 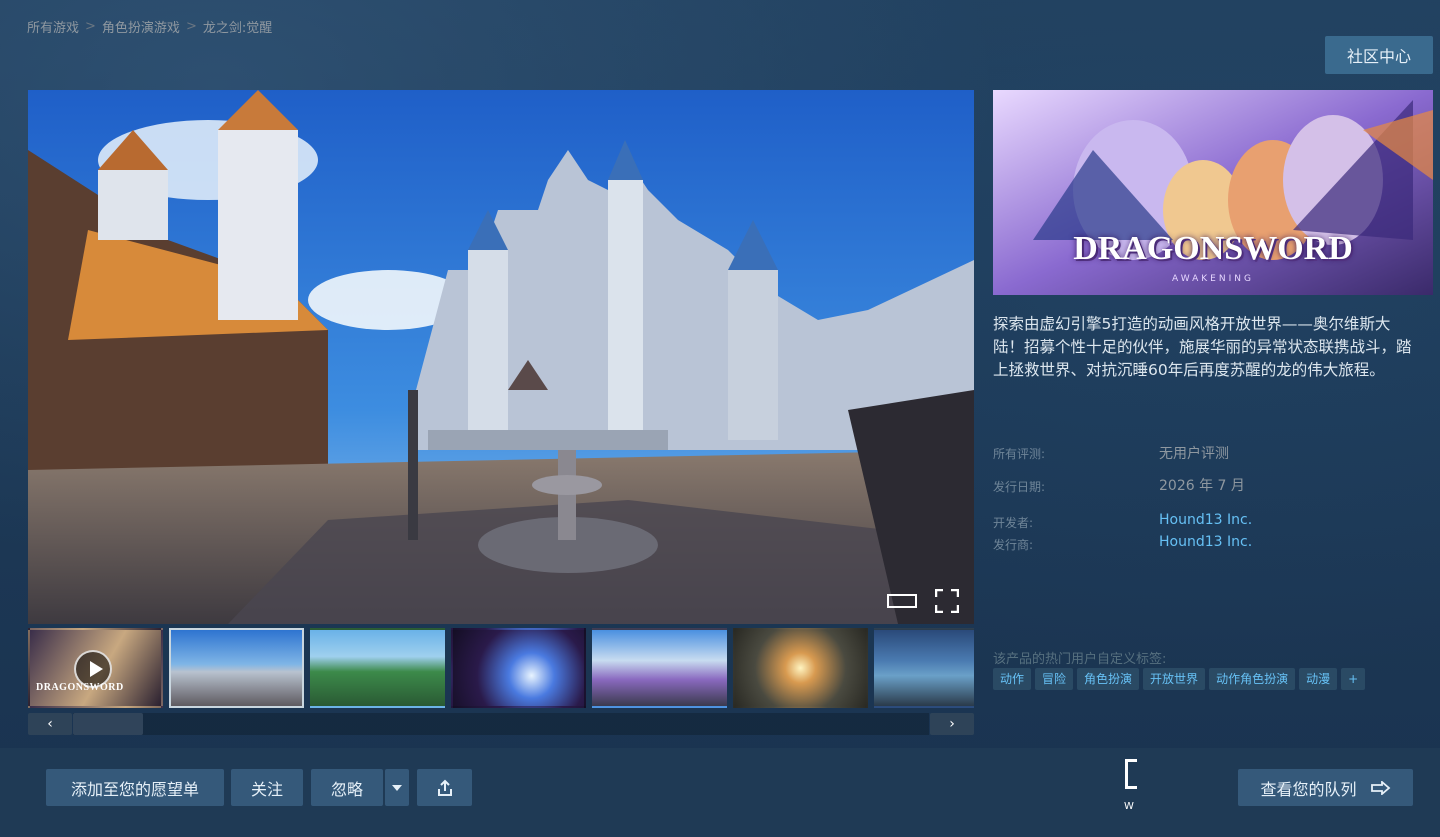 What do you see at coordinates (80, 687) in the screenshot?
I see `thumbnail-logo: DRAGONSWORD` at bounding box center [80, 687].